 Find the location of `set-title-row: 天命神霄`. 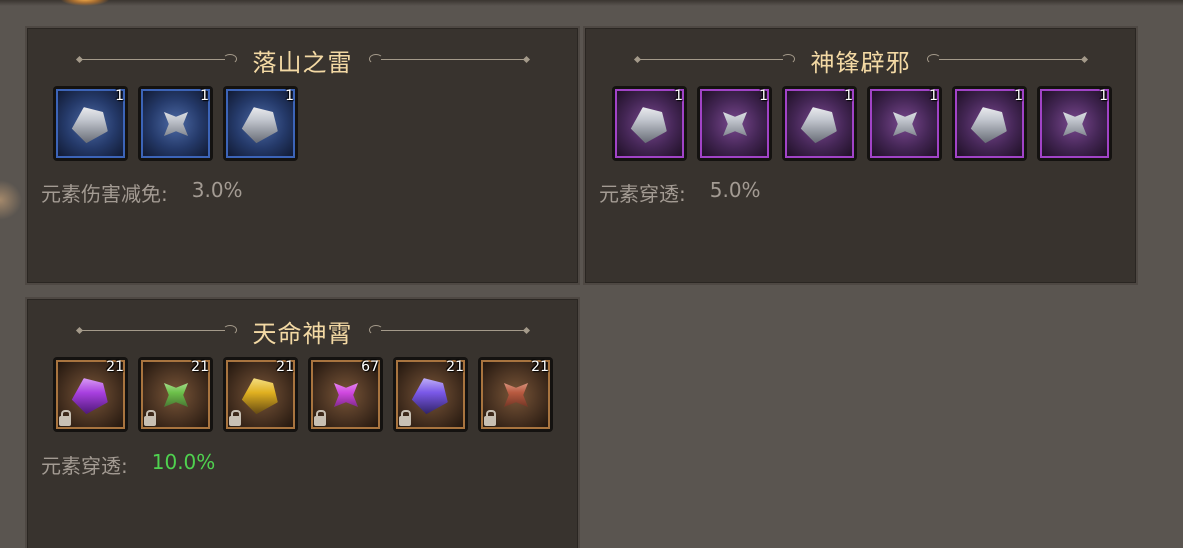

set-title-row: 天命神霄 is located at coordinates (302, 331).